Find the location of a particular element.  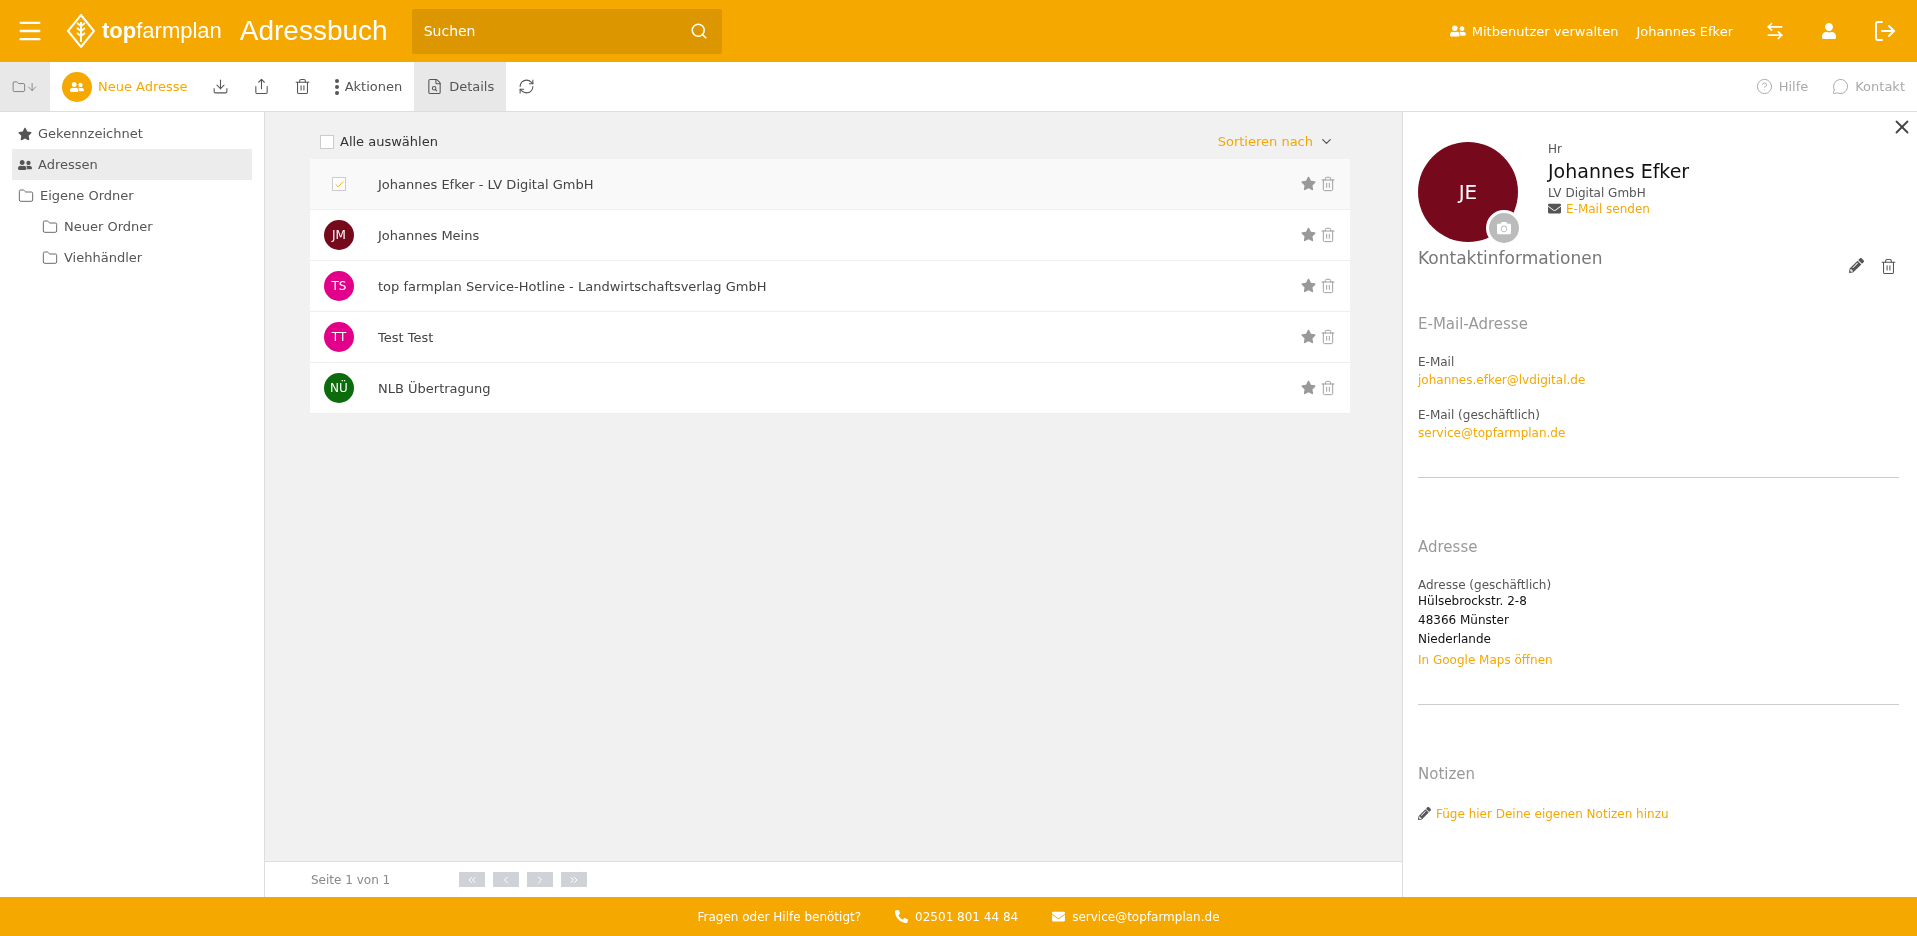

address-row: NÜ NLB Übertragung is located at coordinates (830, 388).